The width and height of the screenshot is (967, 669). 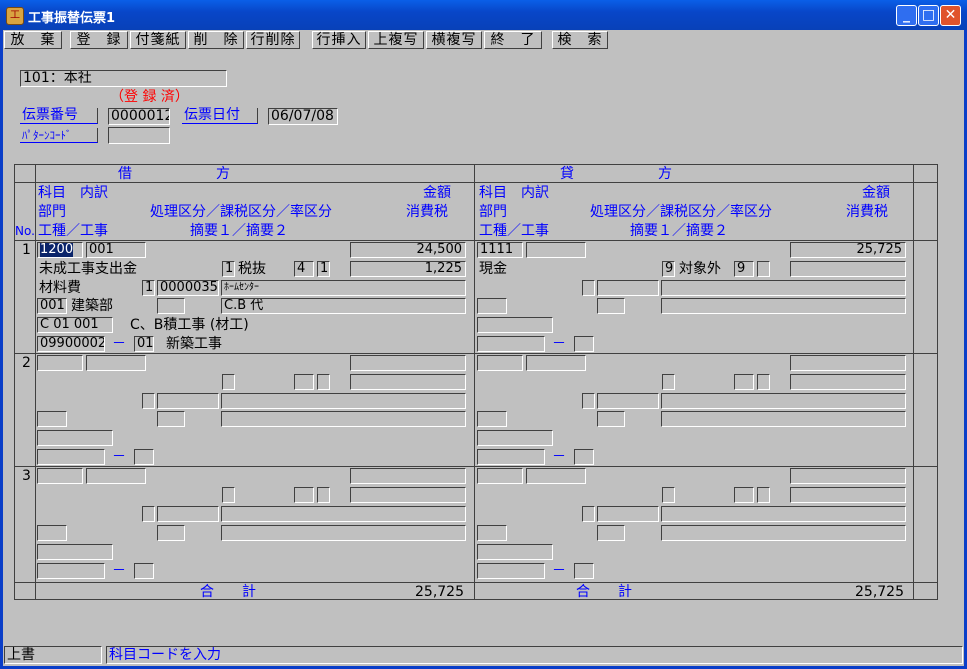 I want to click on debit-sub-flag-field: 1, so click(x=148, y=288).